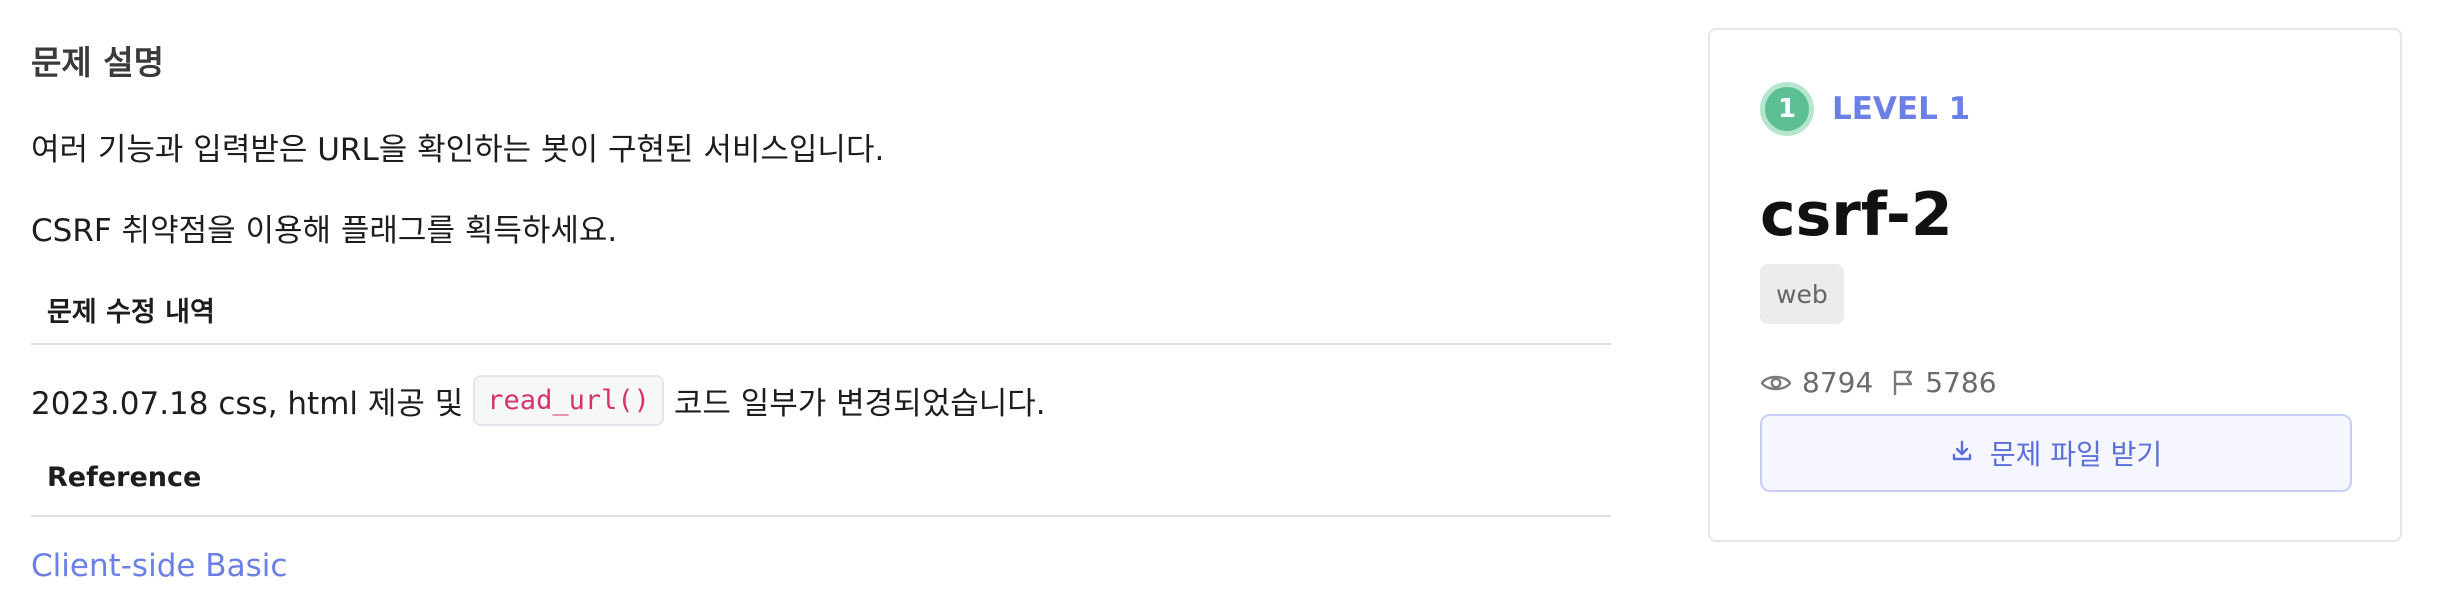 The width and height of the screenshot is (2440, 602). Describe the element at coordinates (1856, 215) in the screenshot. I see `challenge-title: csrf-2` at that location.